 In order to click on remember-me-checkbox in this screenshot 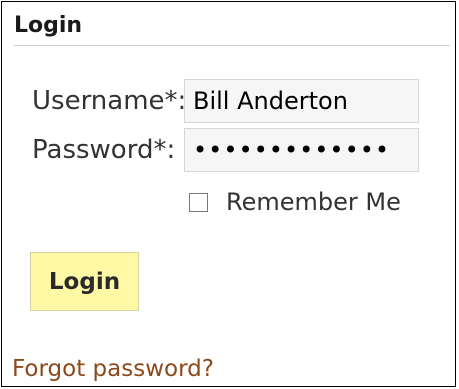, I will do `click(198, 202)`.